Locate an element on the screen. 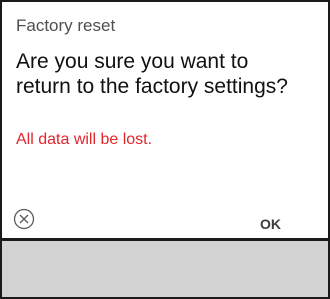 Image resolution: width=330 pixels, height=299 pixels. dialog-title: Factory reset is located at coordinates (66, 25).